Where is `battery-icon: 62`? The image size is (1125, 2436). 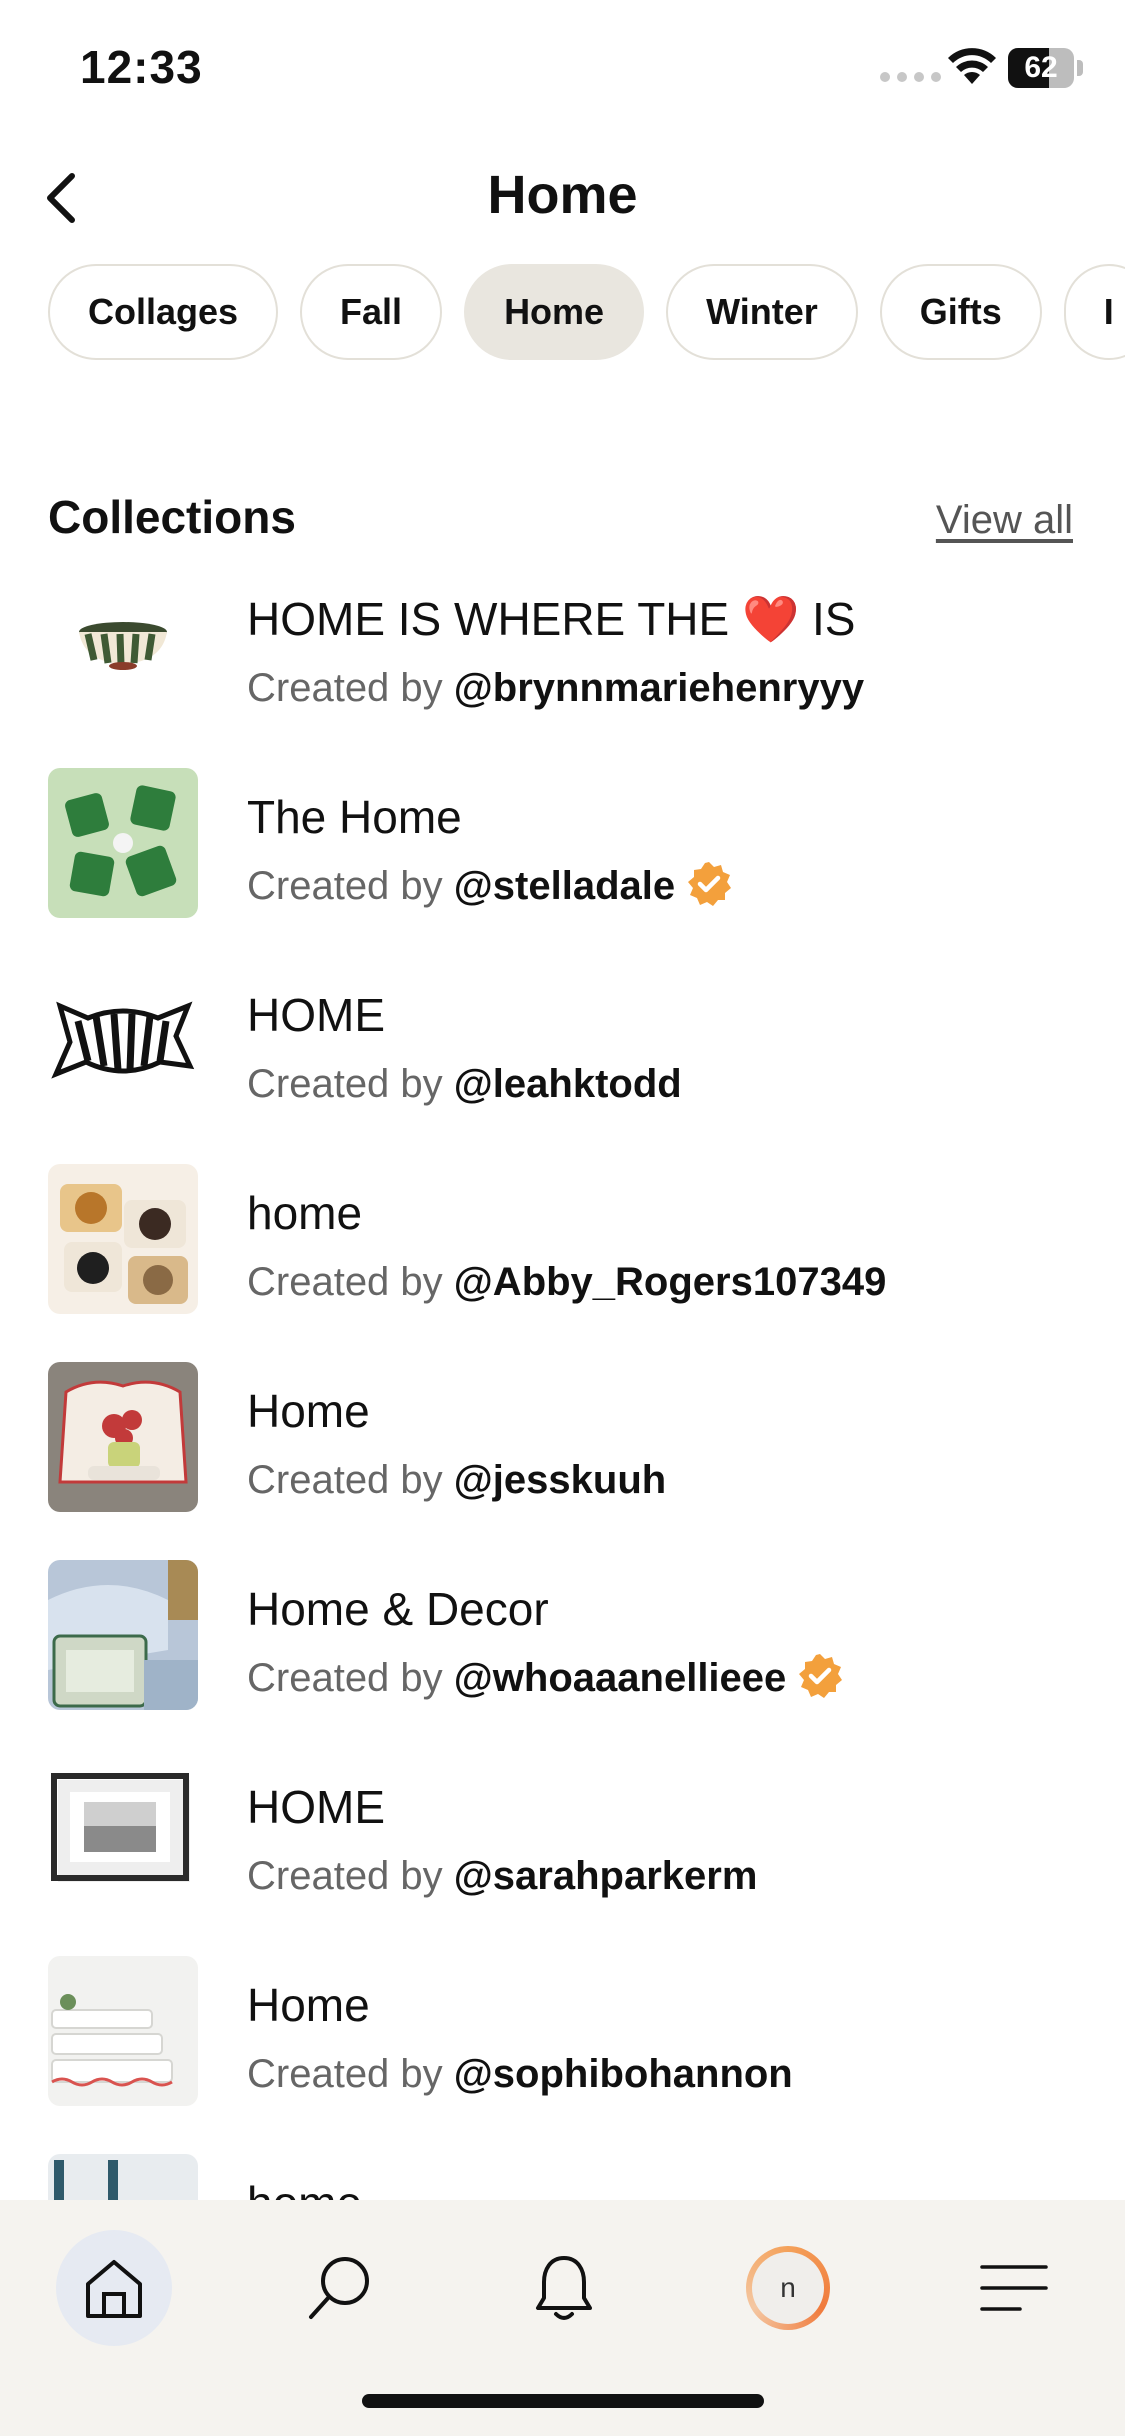 battery-icon: 62 is located at coordinates (1041, 68).